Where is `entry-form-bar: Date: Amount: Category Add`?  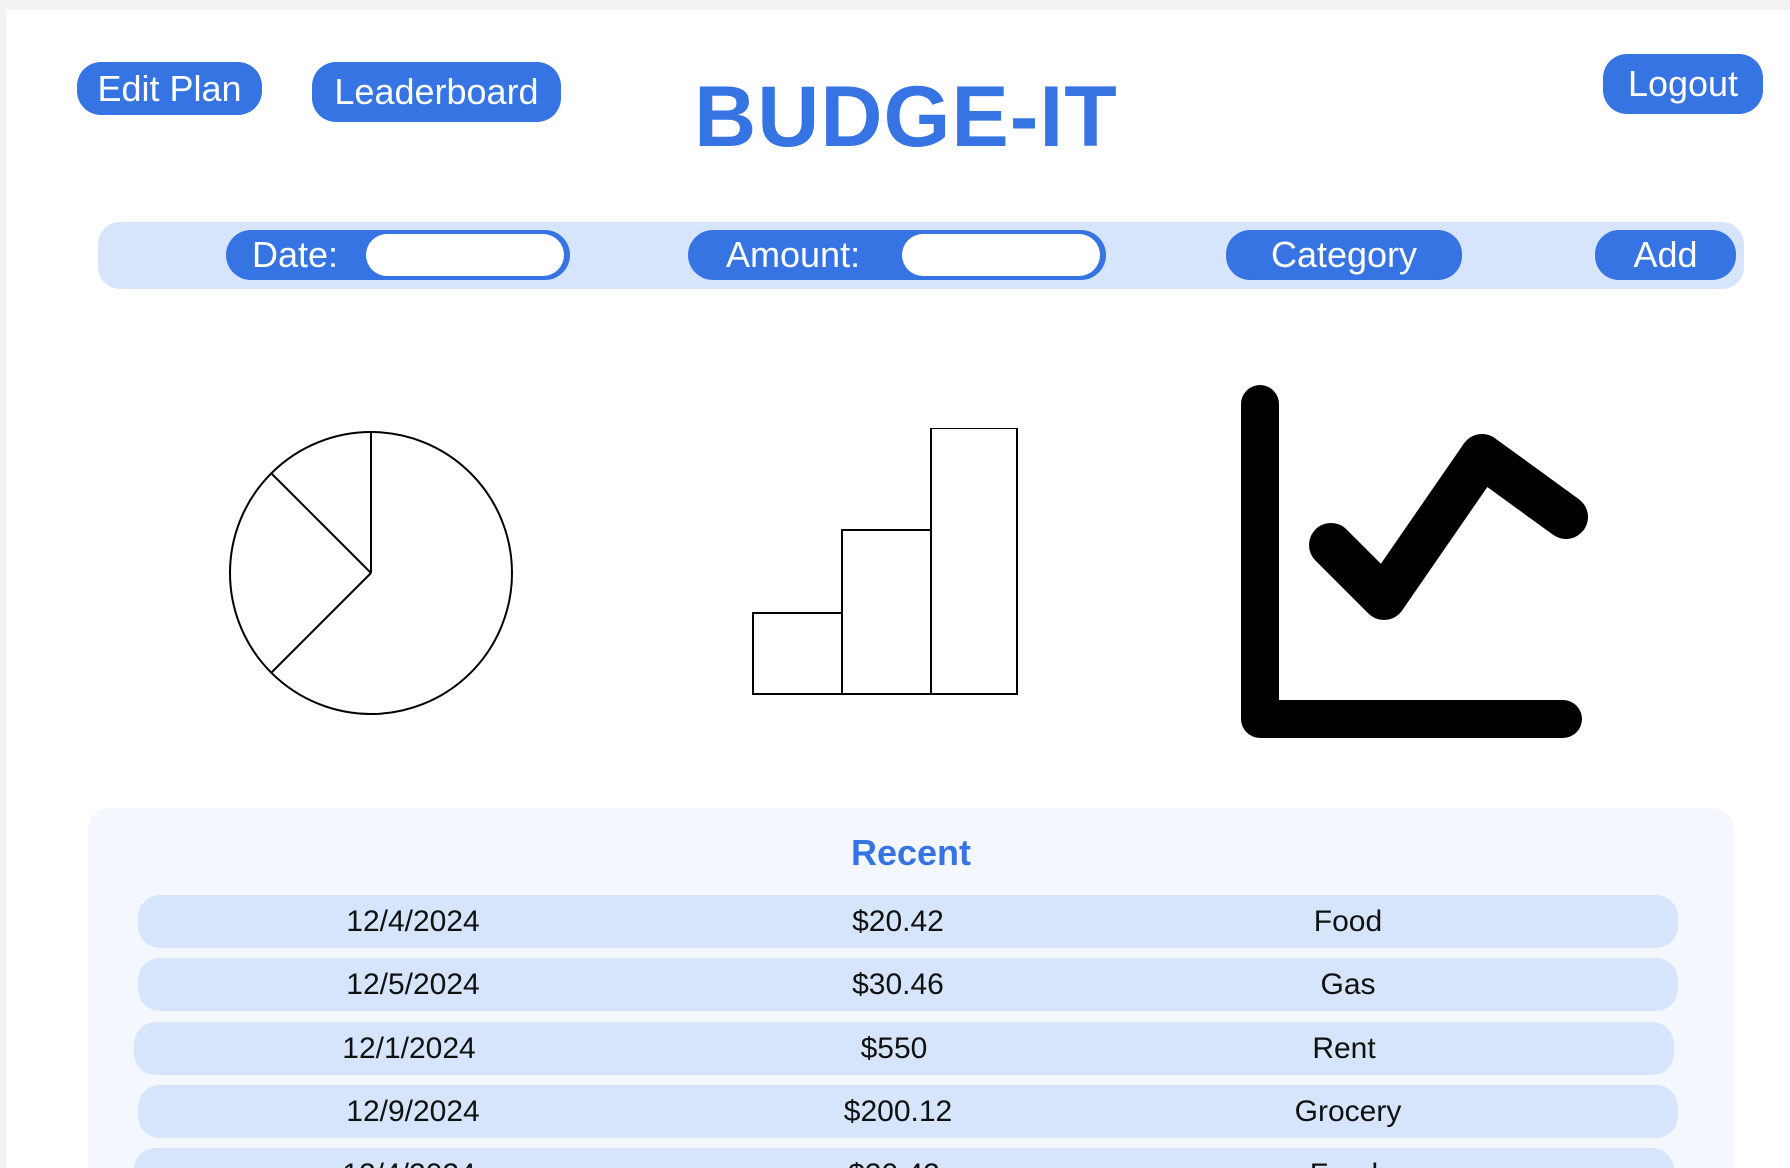 entry-form-bar: Date: Amount: Category Add is located at coordinates (921, 255).